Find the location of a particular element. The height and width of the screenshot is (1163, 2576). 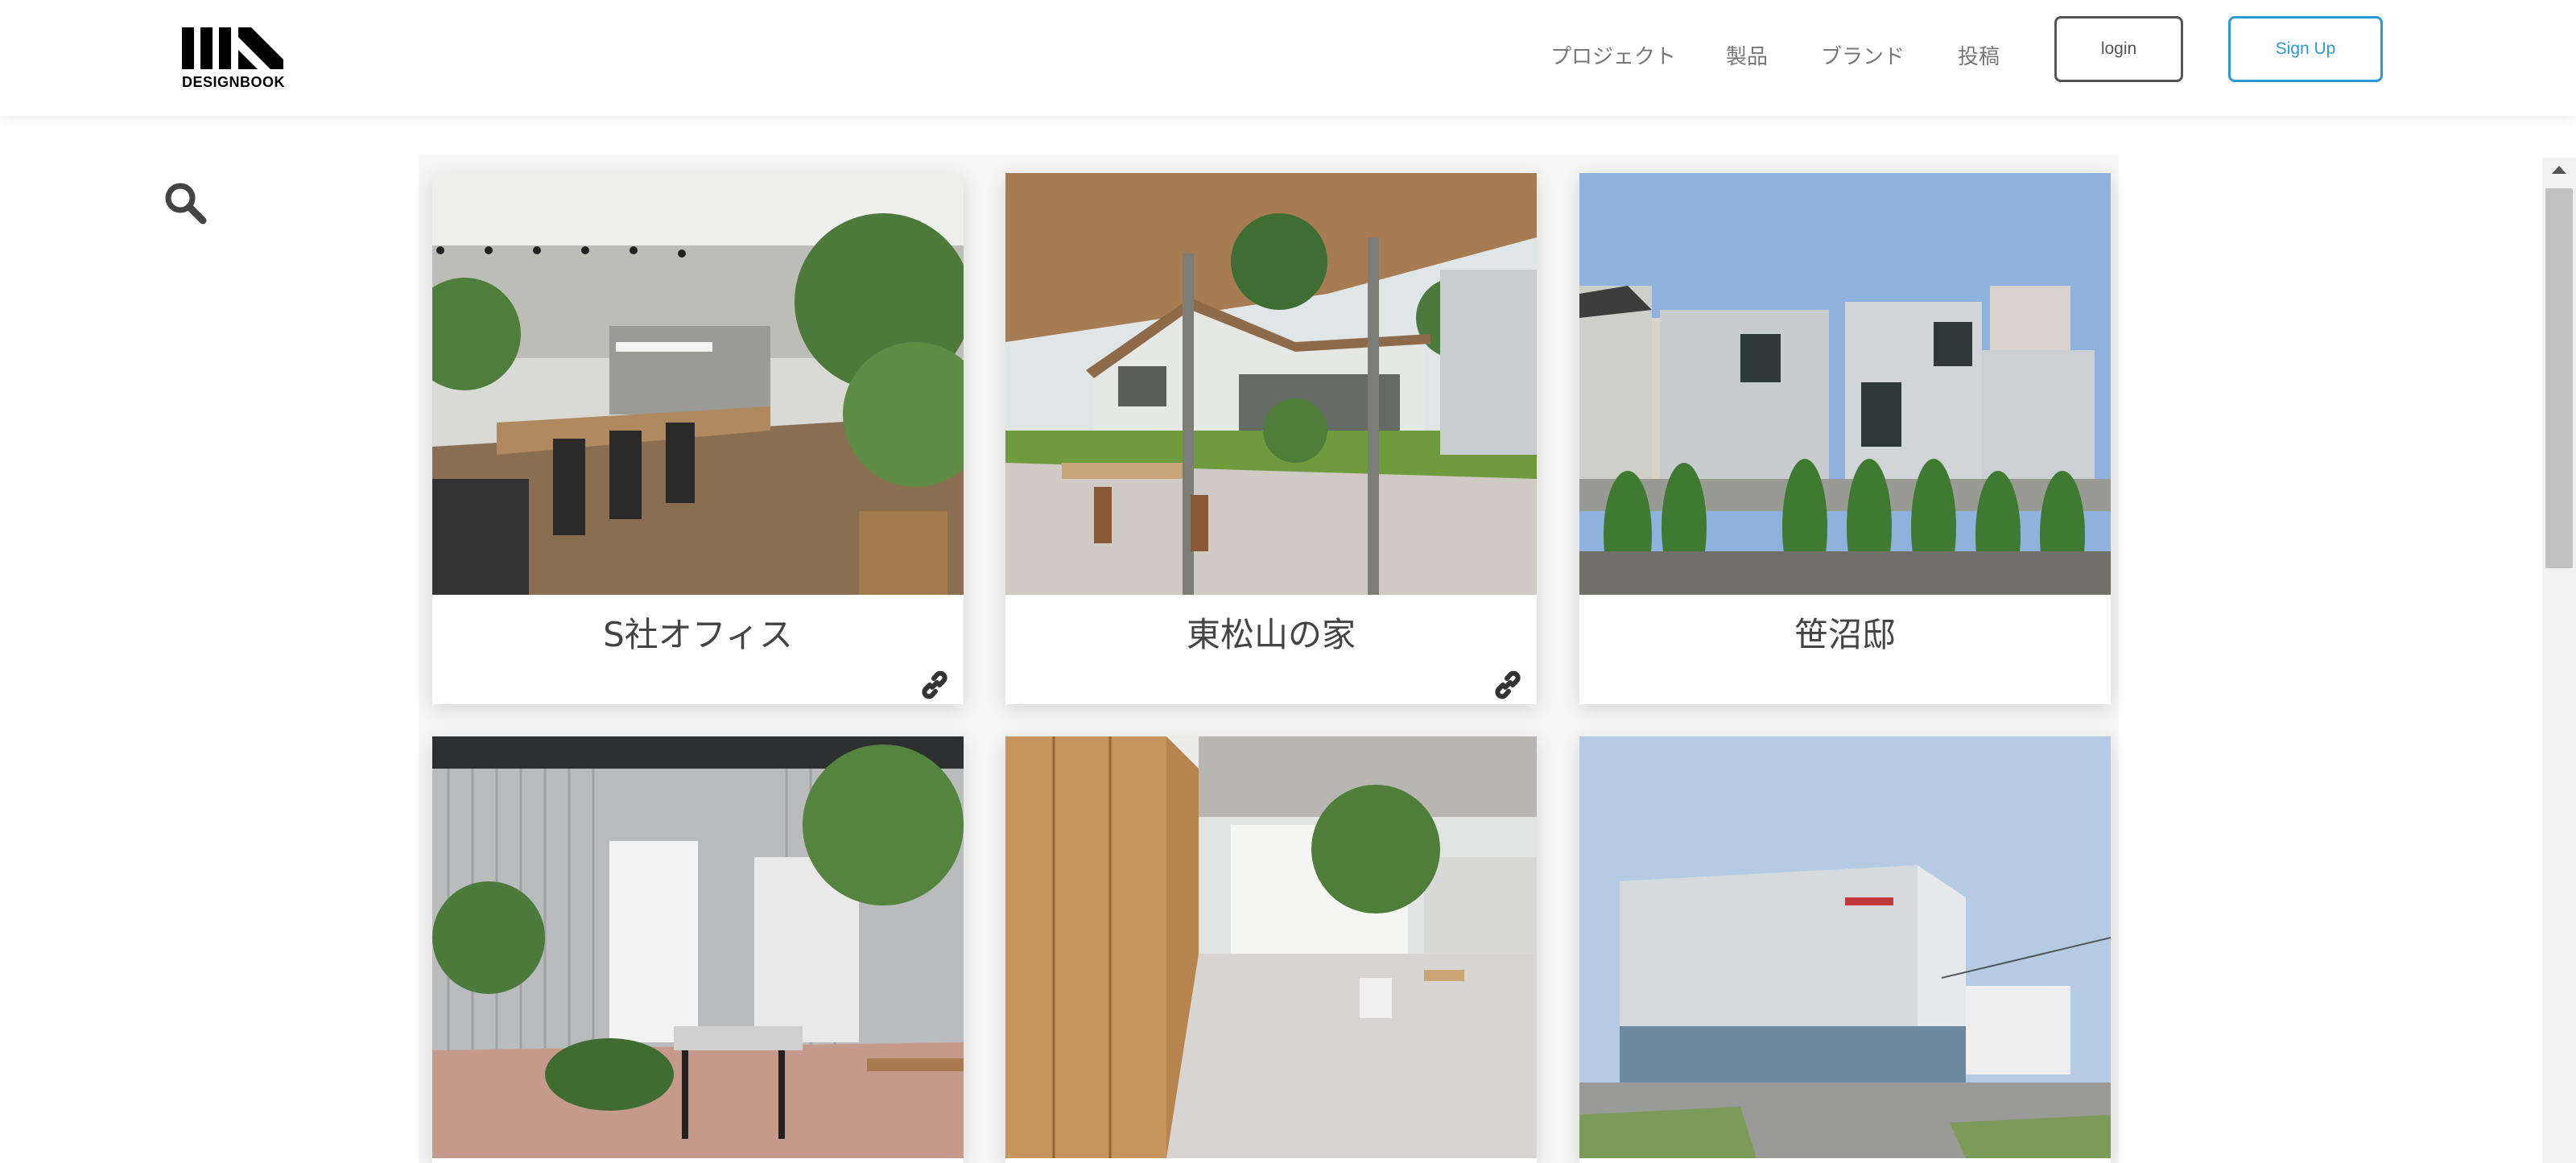

designbook-logo-icon is located at coordinates (232, 48).